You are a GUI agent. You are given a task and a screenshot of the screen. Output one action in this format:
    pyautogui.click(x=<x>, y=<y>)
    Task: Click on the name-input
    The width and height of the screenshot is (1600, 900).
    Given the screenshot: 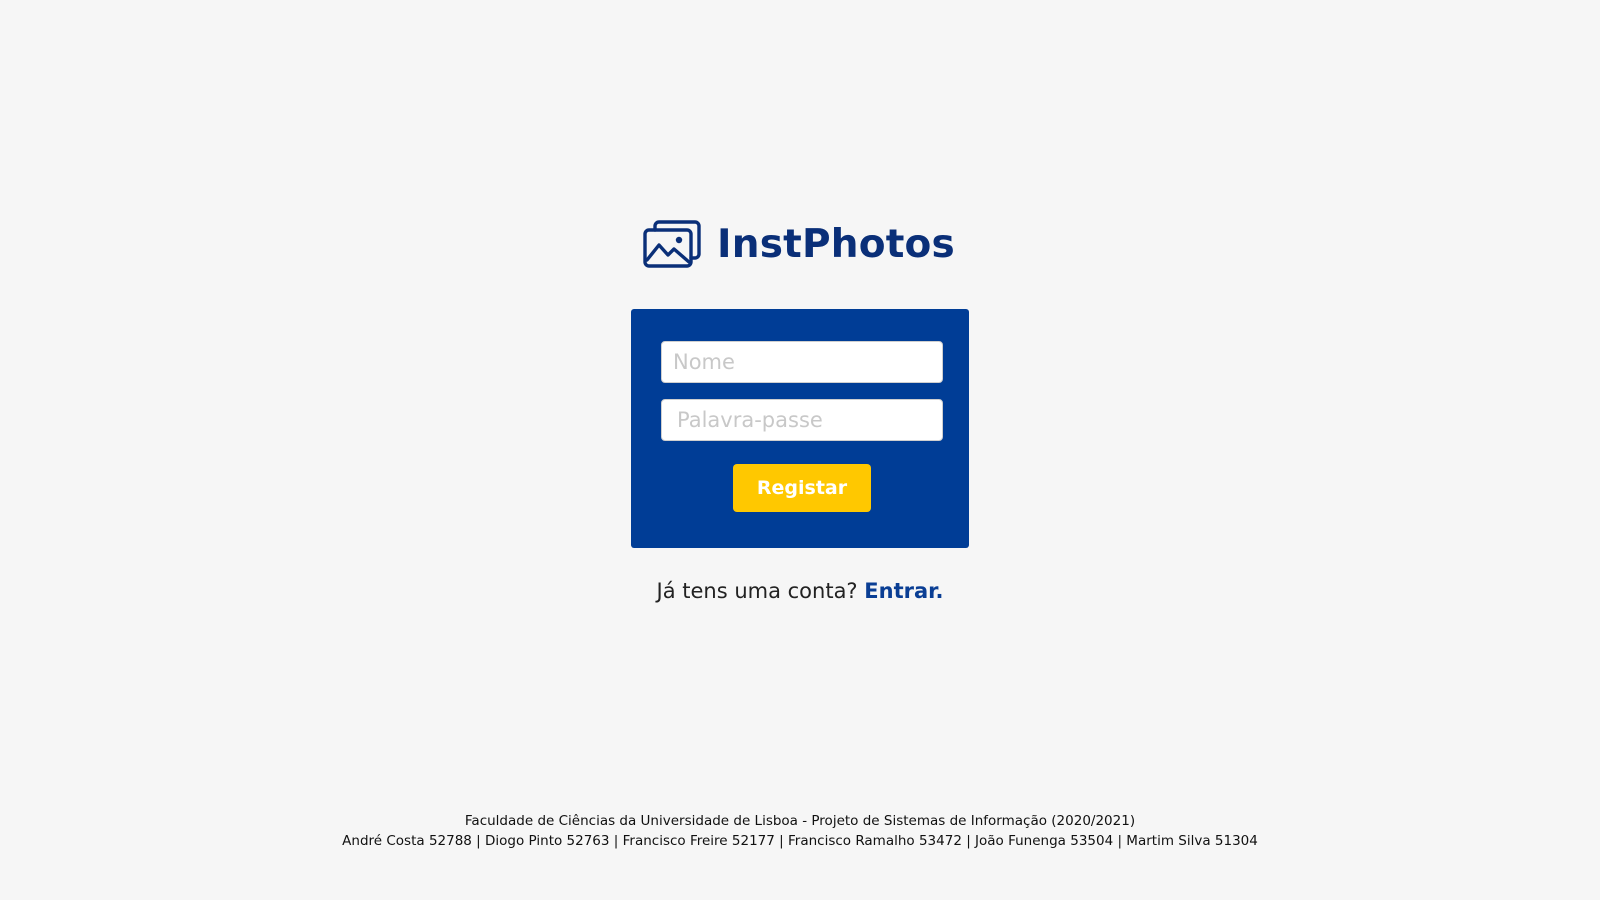 What is the action you would take?
    pyautogui.click(x=802, y=362)
    